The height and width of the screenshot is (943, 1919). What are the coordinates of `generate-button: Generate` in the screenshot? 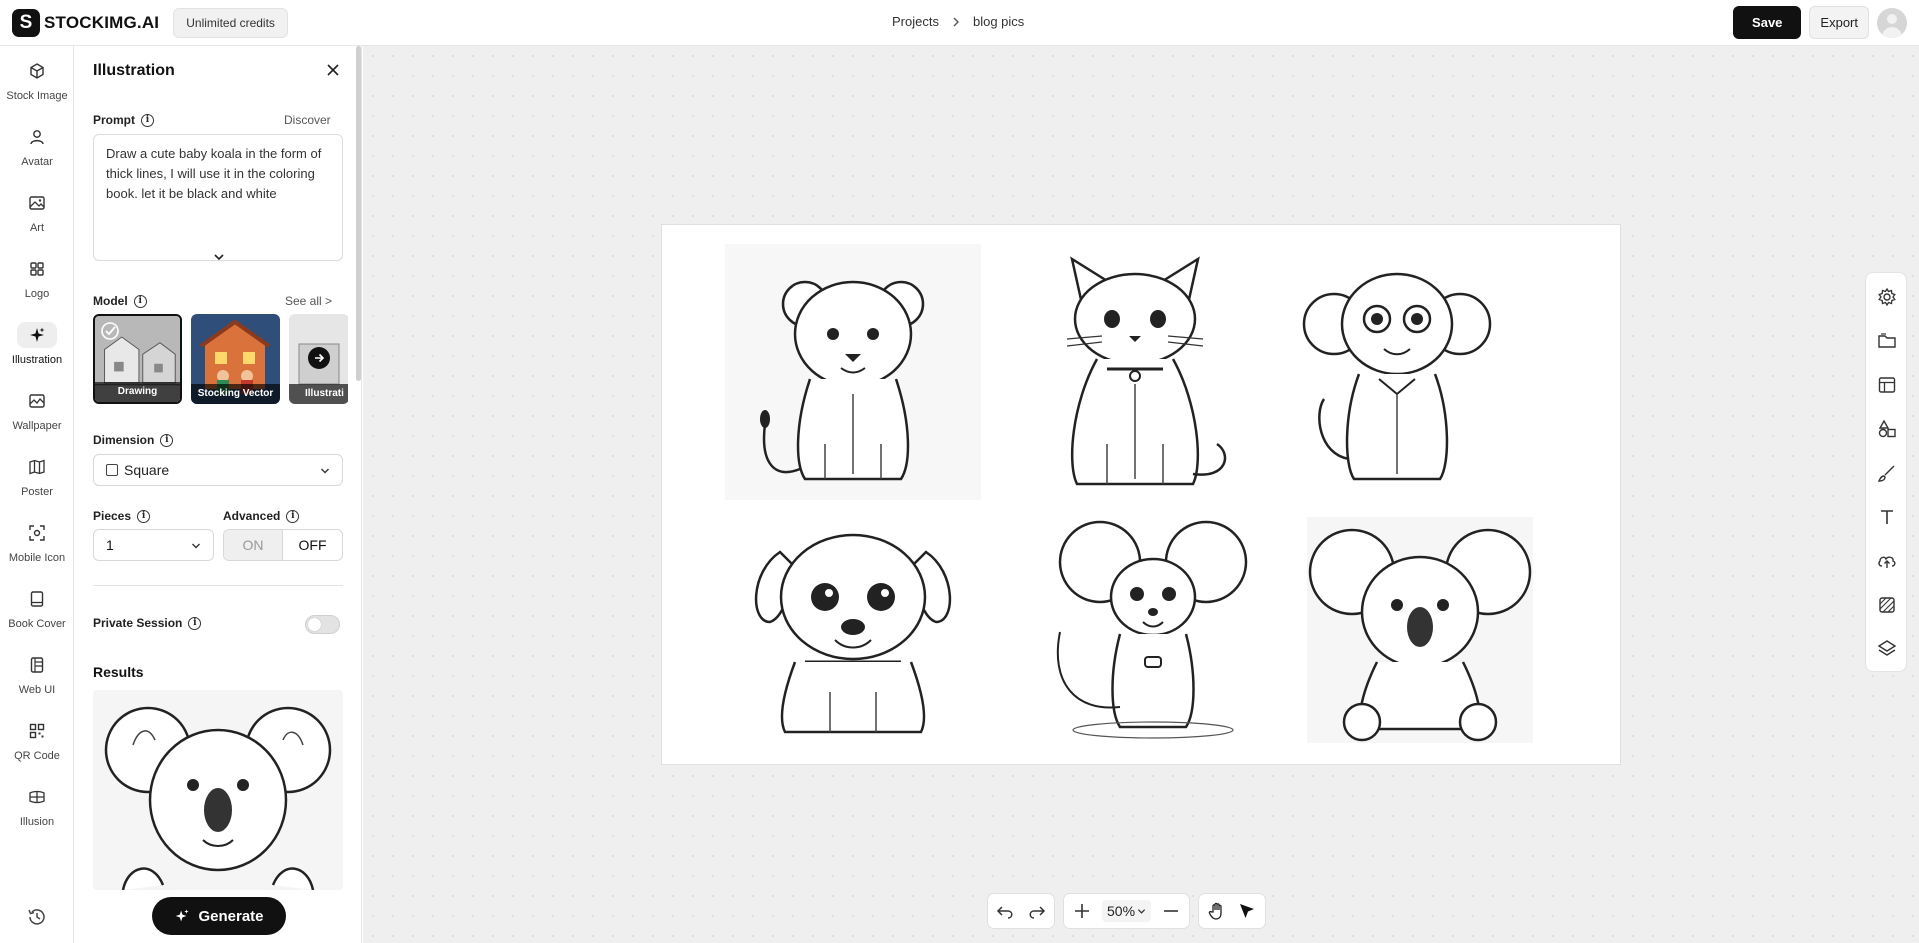 It's located at (219, 916).